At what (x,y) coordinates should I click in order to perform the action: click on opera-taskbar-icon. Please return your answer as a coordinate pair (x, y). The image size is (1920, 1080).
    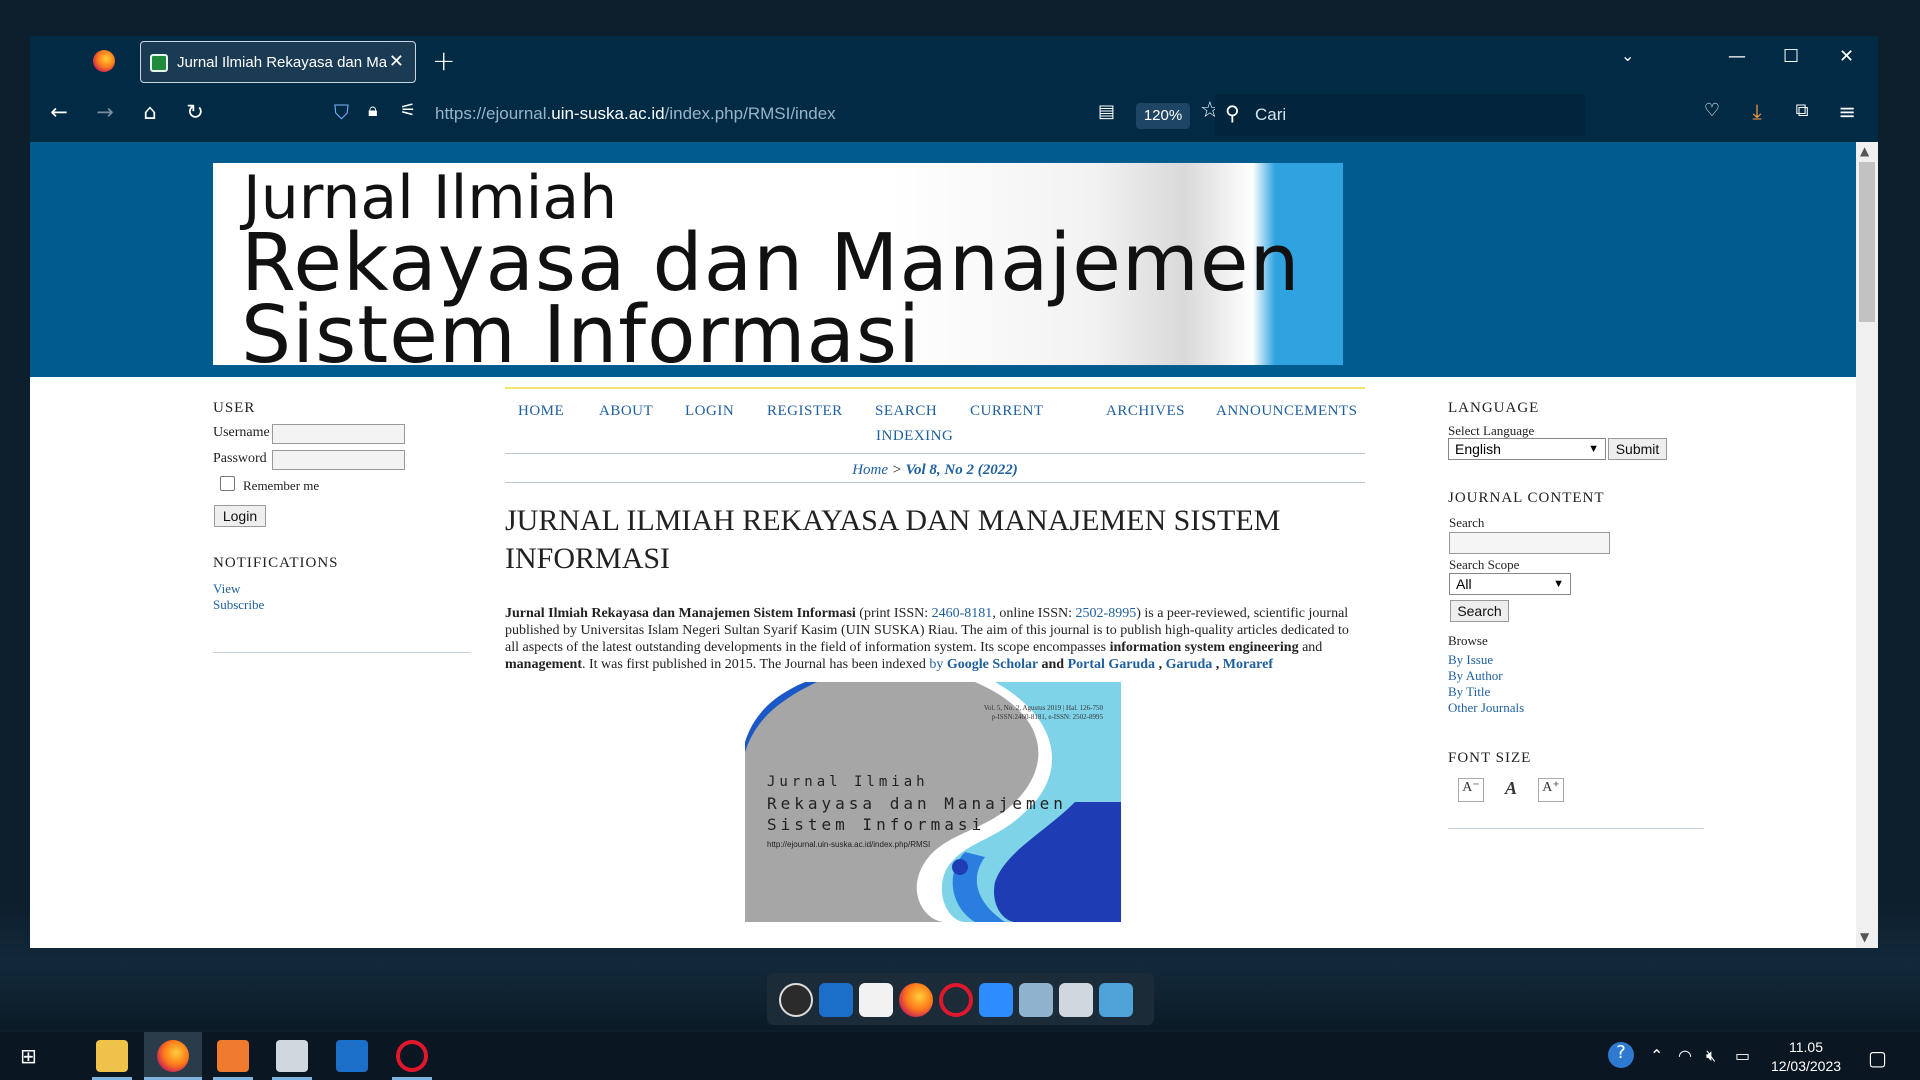
    Looking at the image, I should click on (412, 1056).